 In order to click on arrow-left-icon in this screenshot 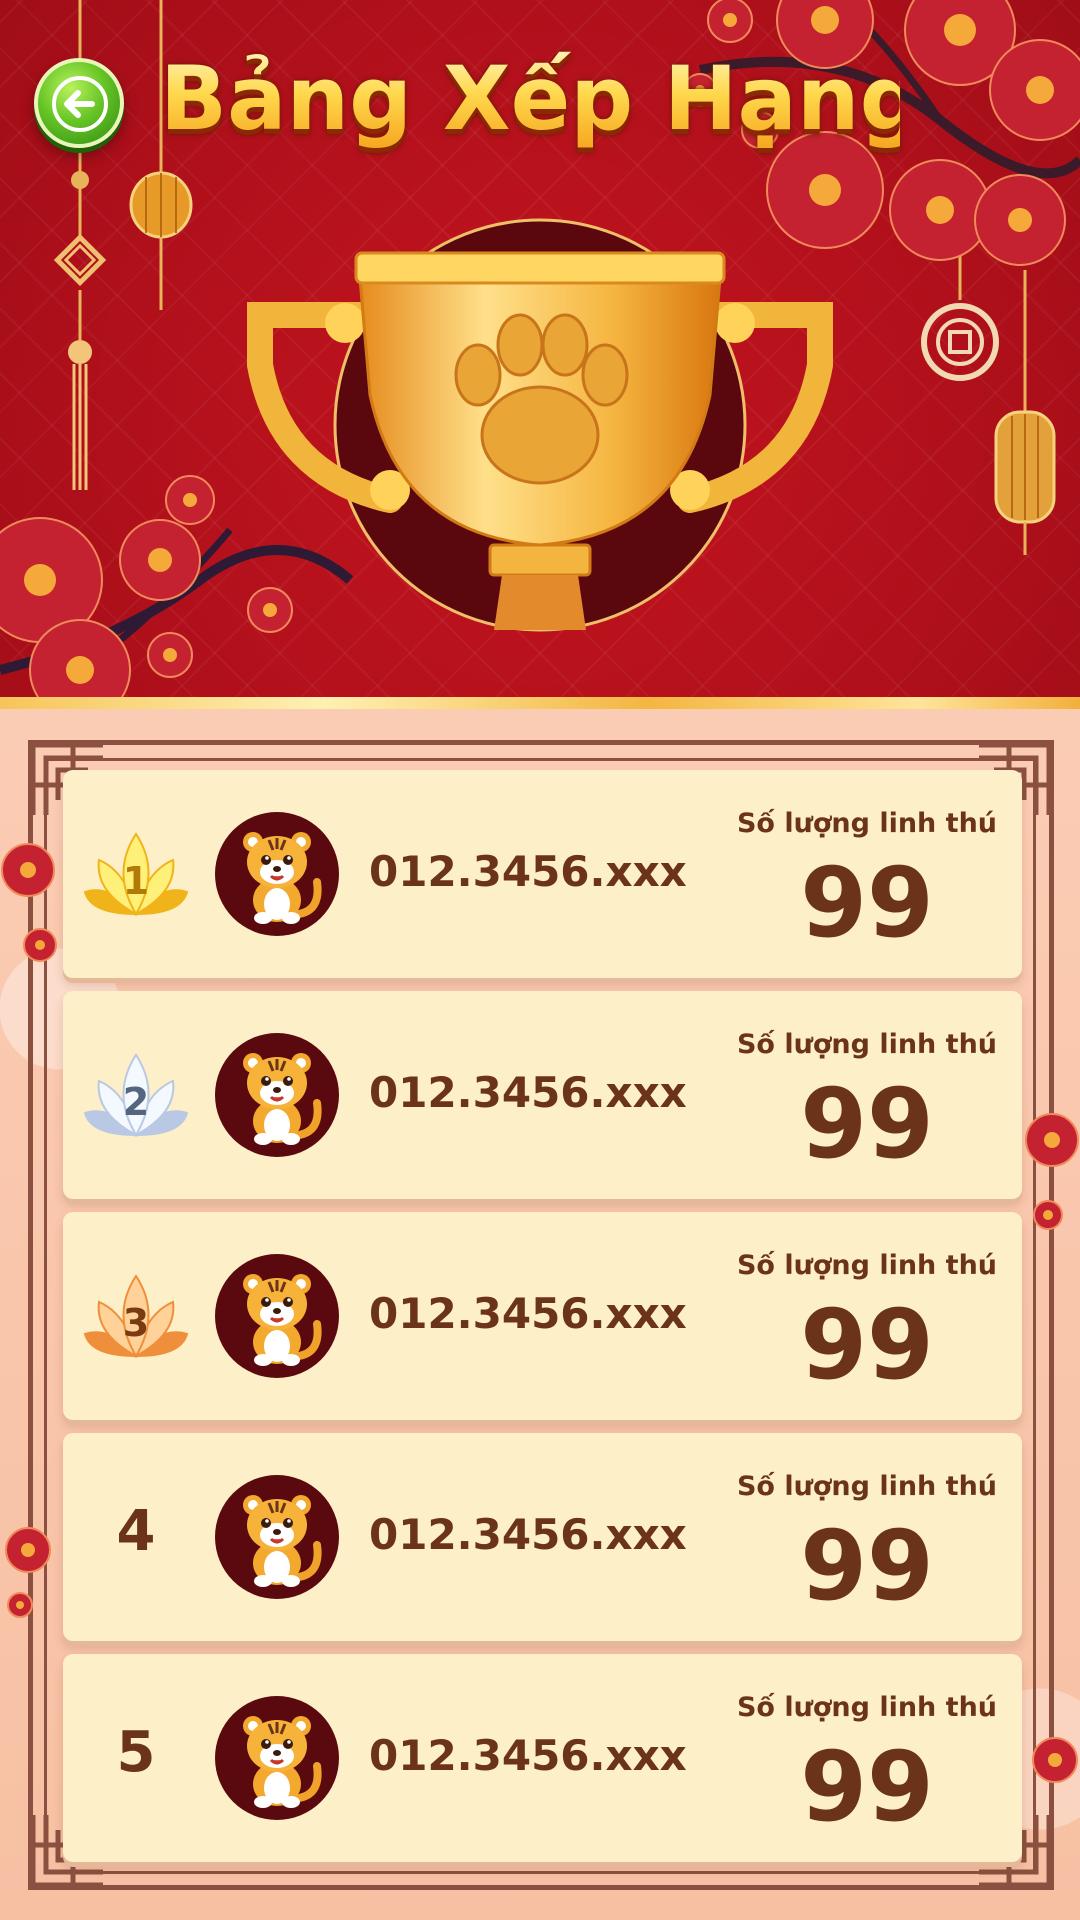, I will do `click(80, 104)`.